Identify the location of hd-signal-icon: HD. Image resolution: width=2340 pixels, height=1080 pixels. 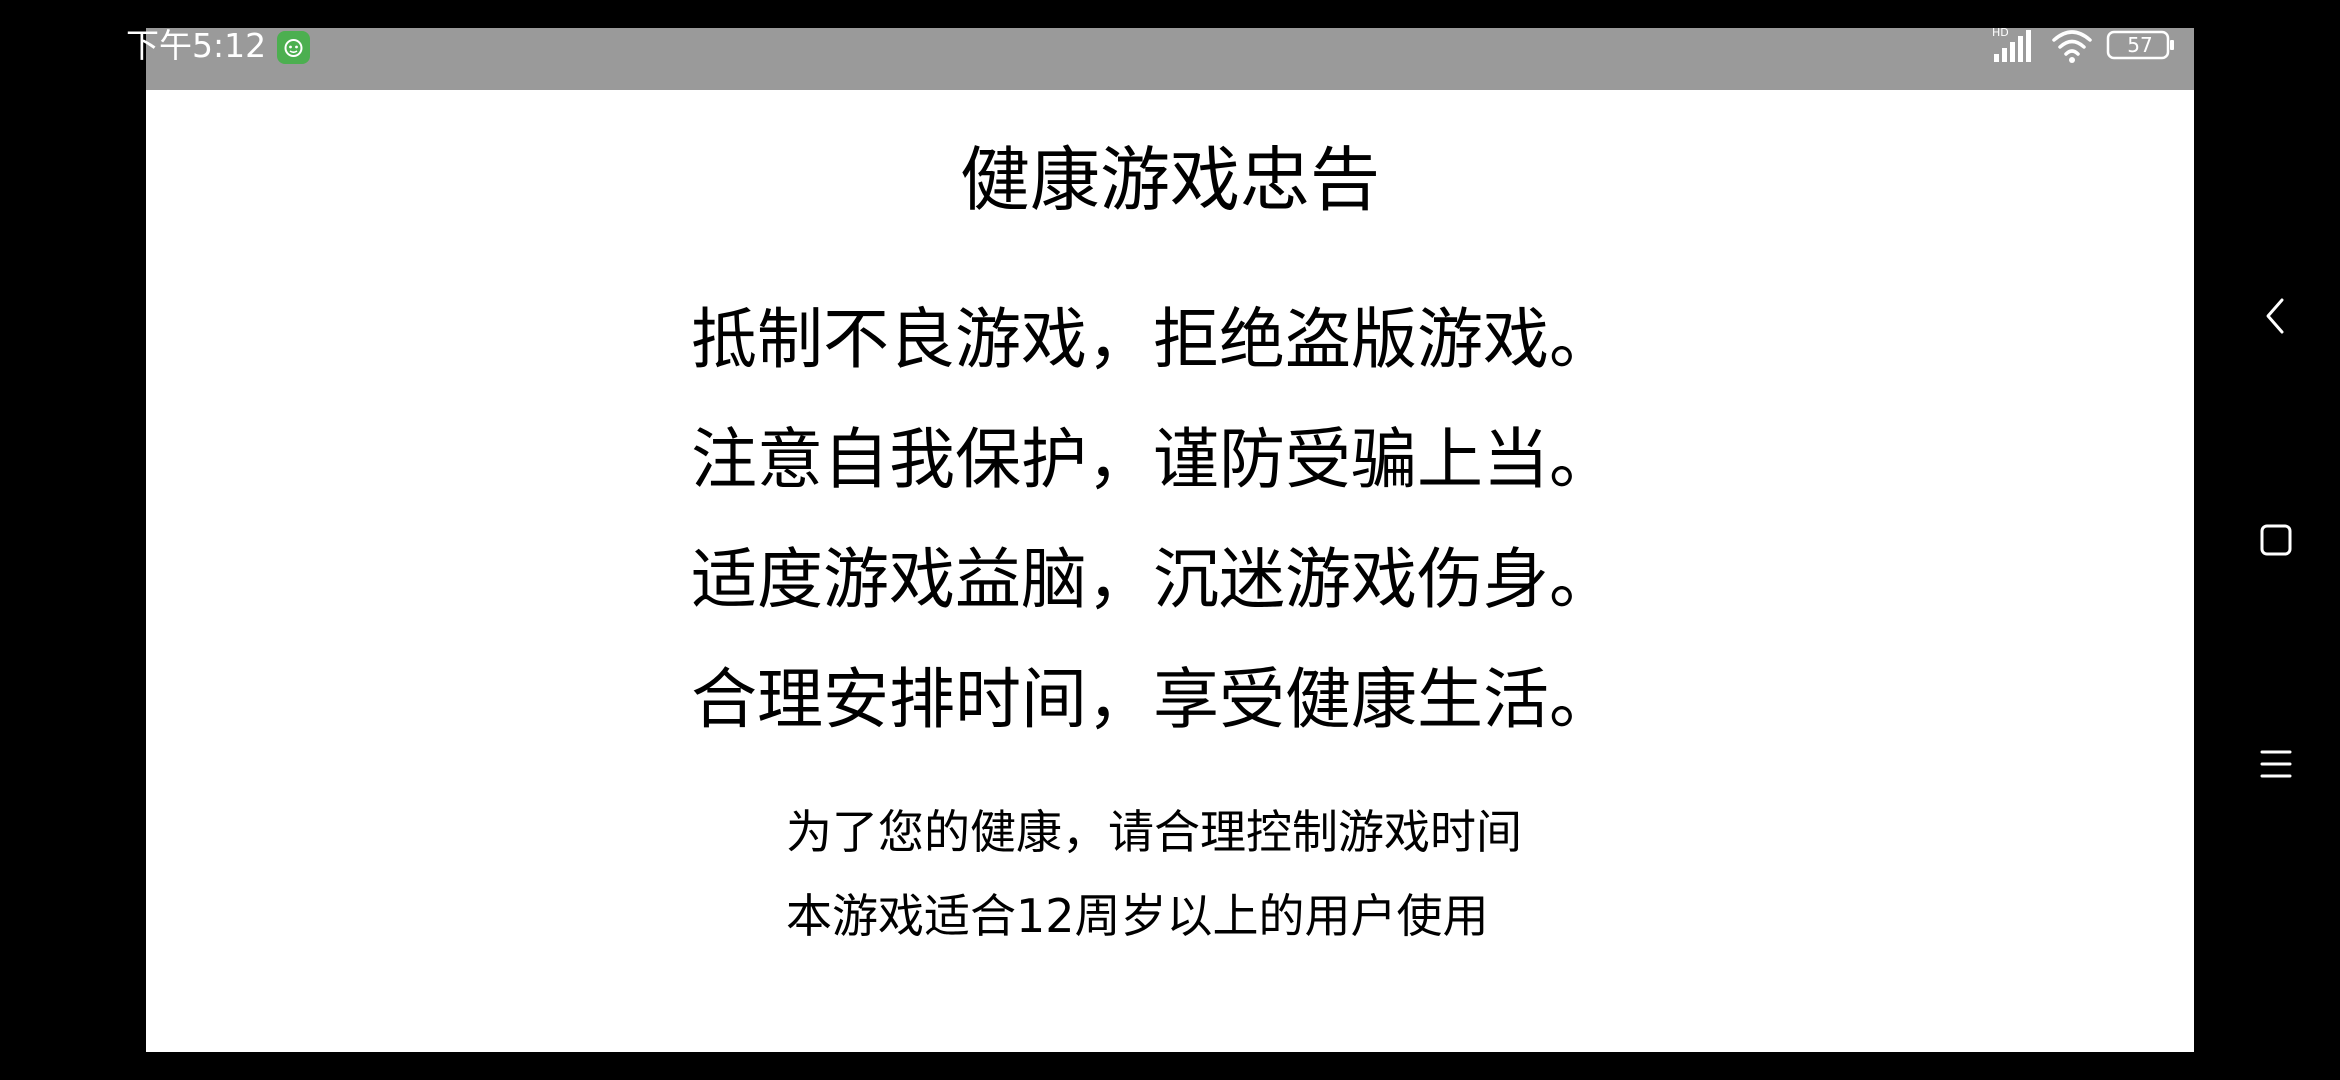
(2011, 44).